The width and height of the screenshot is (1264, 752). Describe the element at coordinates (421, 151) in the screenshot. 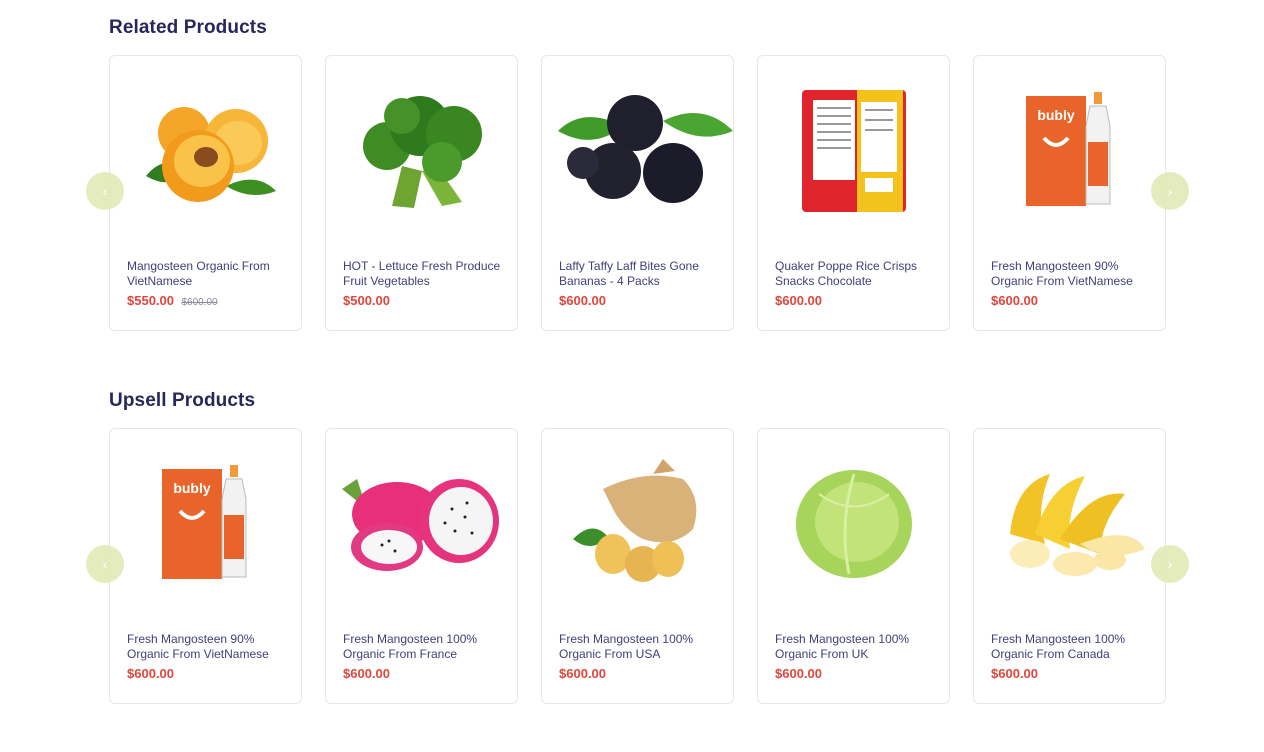

I see `broccoli-image` at that location.